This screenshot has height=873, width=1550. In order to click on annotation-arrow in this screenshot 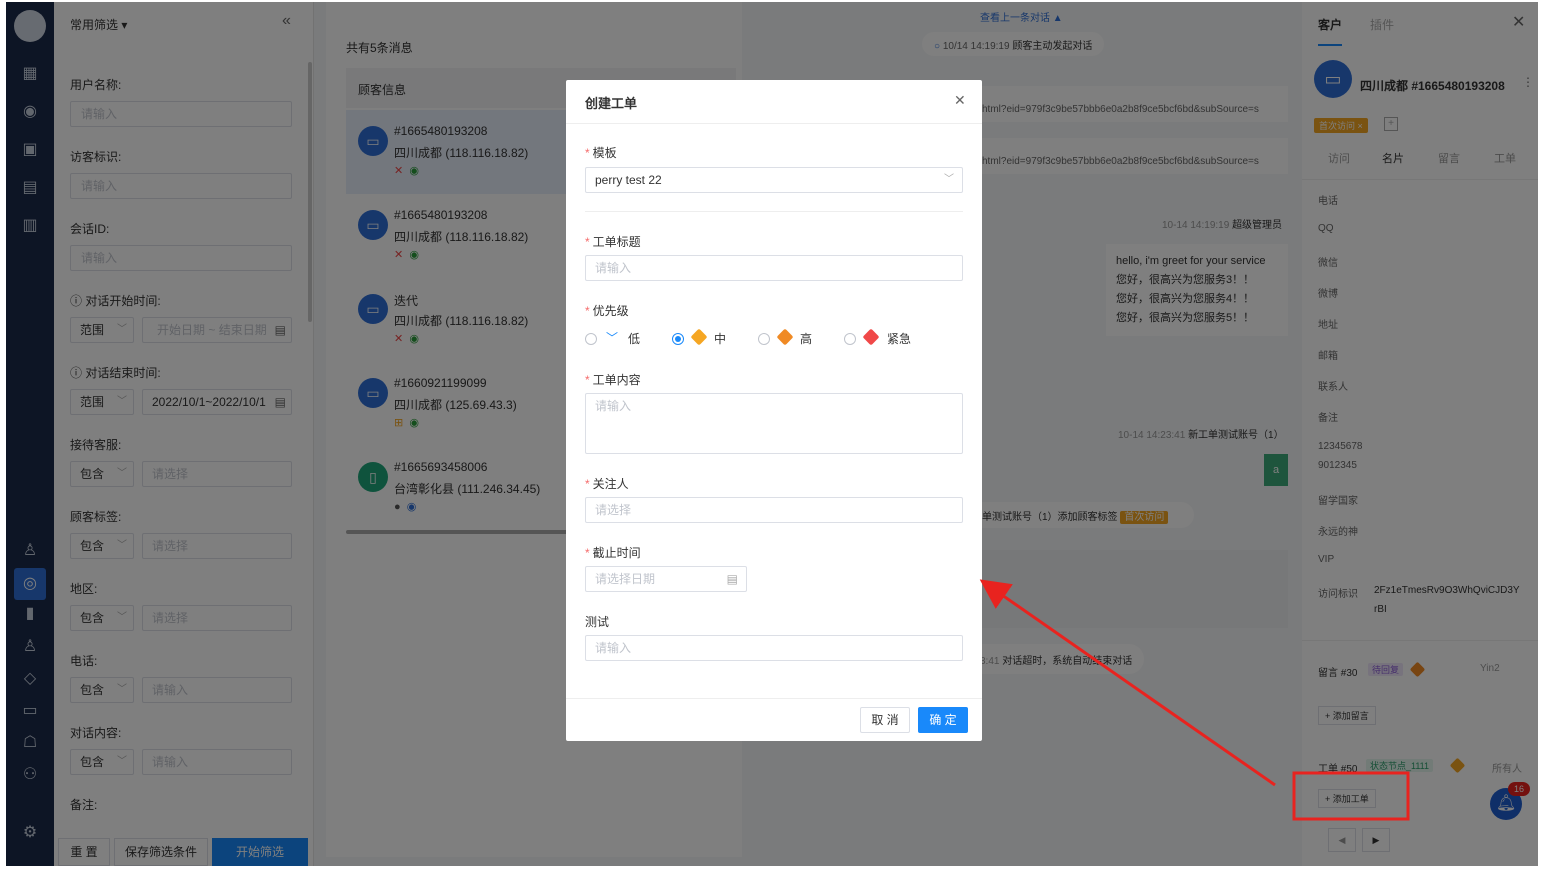, I will do `click(1127, 683)`.